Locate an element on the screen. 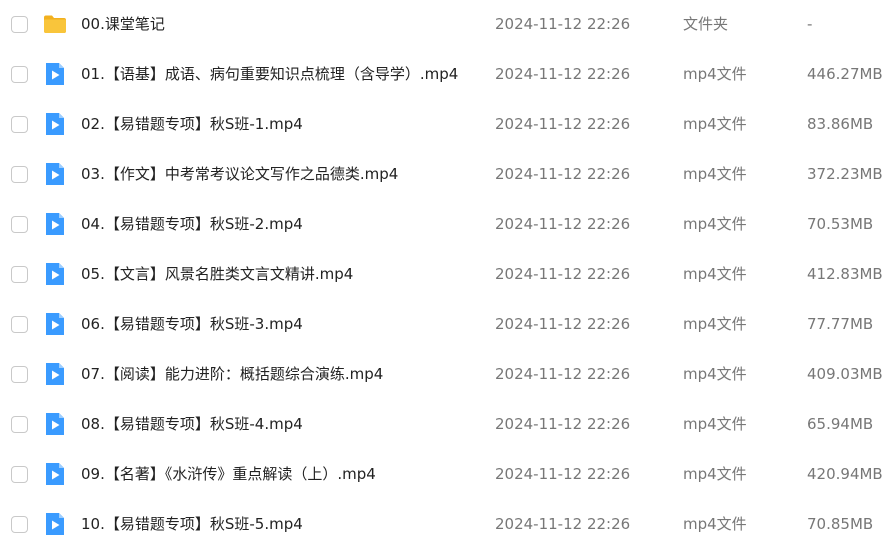 Image resolution: width=887 pixels, height=550 pixels. folder-icon is located at coordinates (55, 24).